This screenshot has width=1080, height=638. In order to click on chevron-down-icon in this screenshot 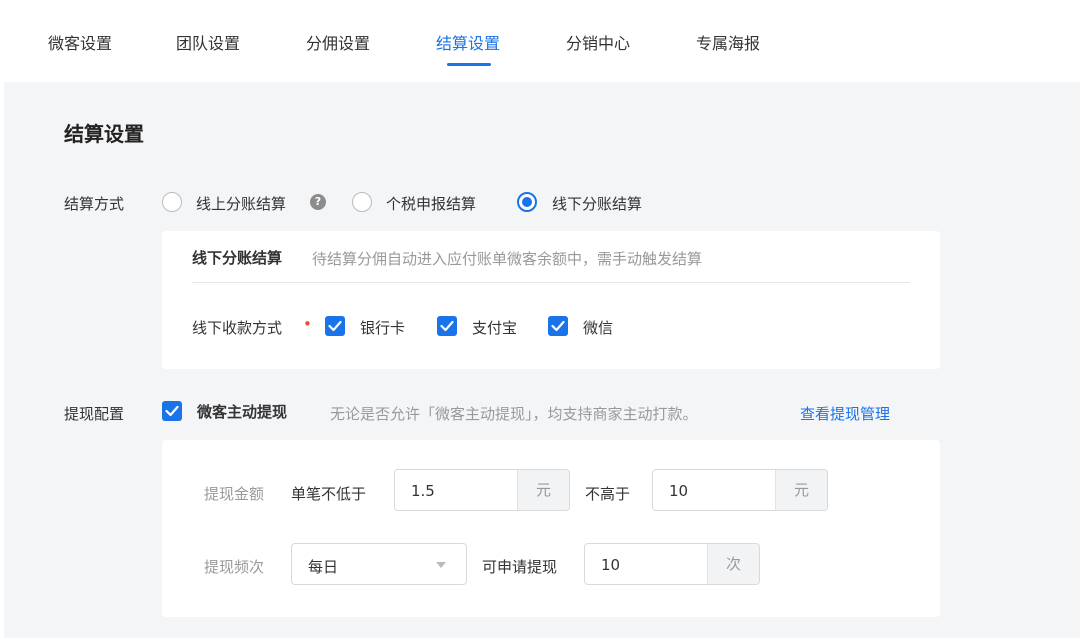, I will do `click(441, 565)`.